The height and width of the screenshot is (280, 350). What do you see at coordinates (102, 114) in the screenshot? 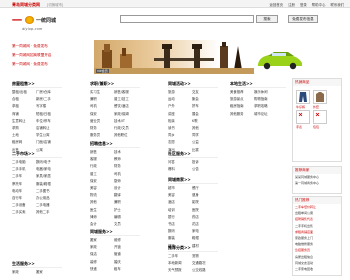
I see `category-link: 保安` at bounding box center [102, 114].